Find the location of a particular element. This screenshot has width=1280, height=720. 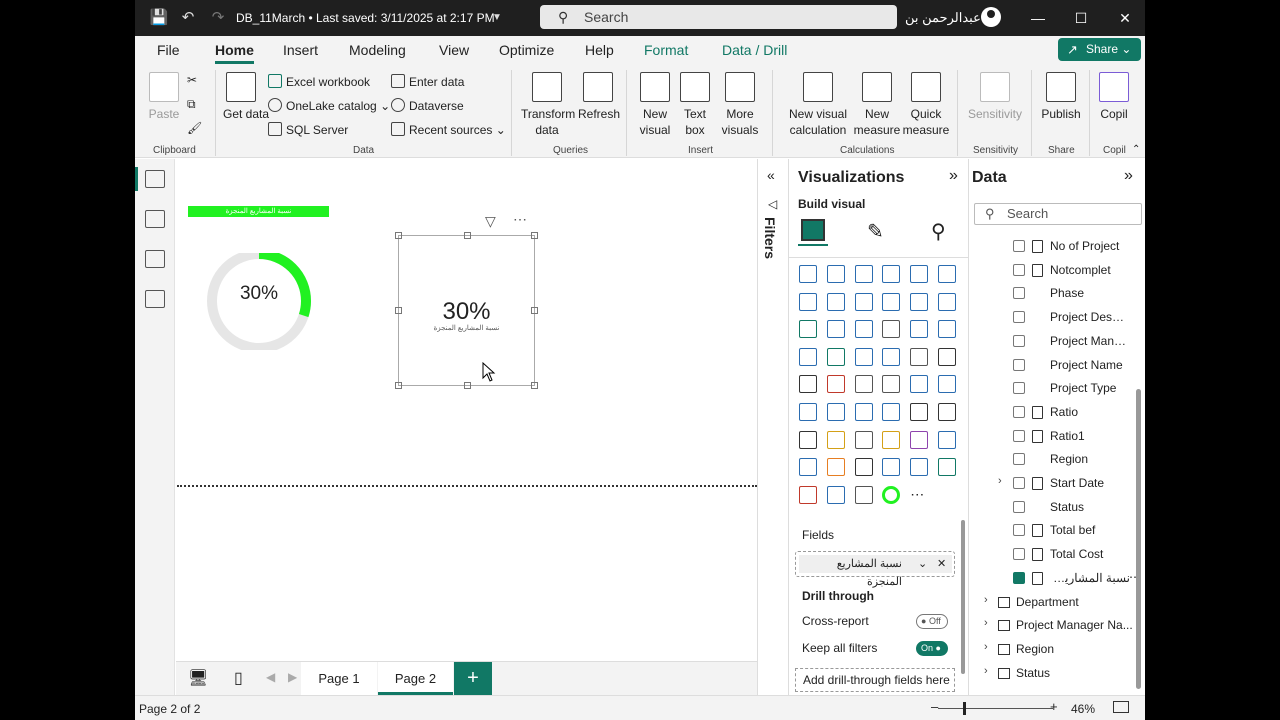

maximize-icon: ☐ is located at coordinates (1081, 18).